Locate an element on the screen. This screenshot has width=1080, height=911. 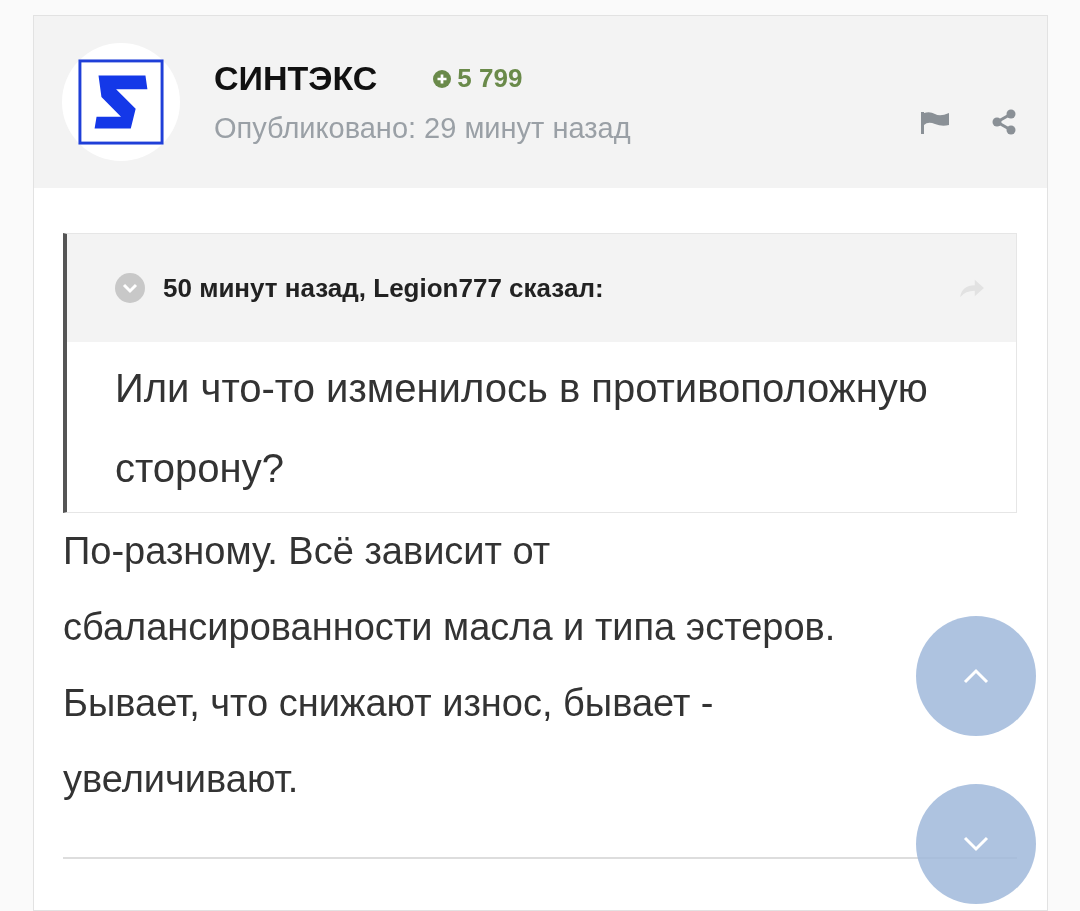
flag-icon is located at coordinates (935, 122).